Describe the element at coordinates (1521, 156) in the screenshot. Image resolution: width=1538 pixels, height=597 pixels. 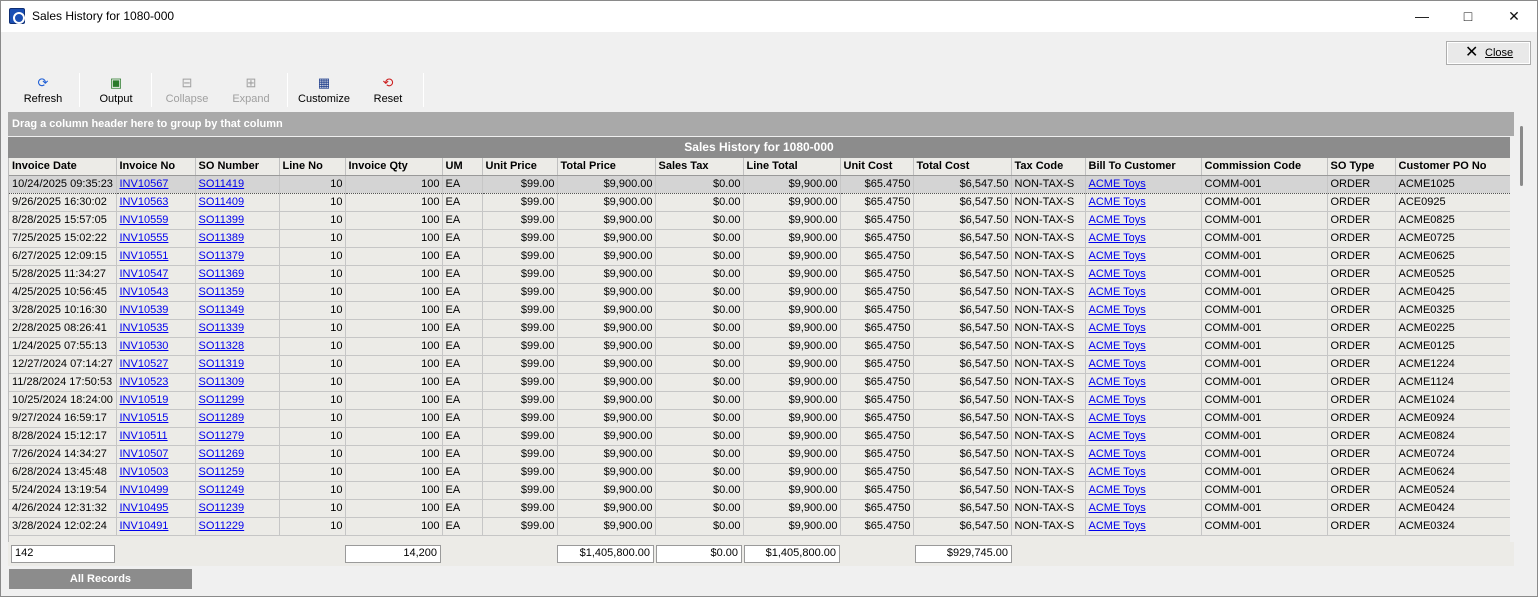
I see `scrollbar-thumb` at that location.